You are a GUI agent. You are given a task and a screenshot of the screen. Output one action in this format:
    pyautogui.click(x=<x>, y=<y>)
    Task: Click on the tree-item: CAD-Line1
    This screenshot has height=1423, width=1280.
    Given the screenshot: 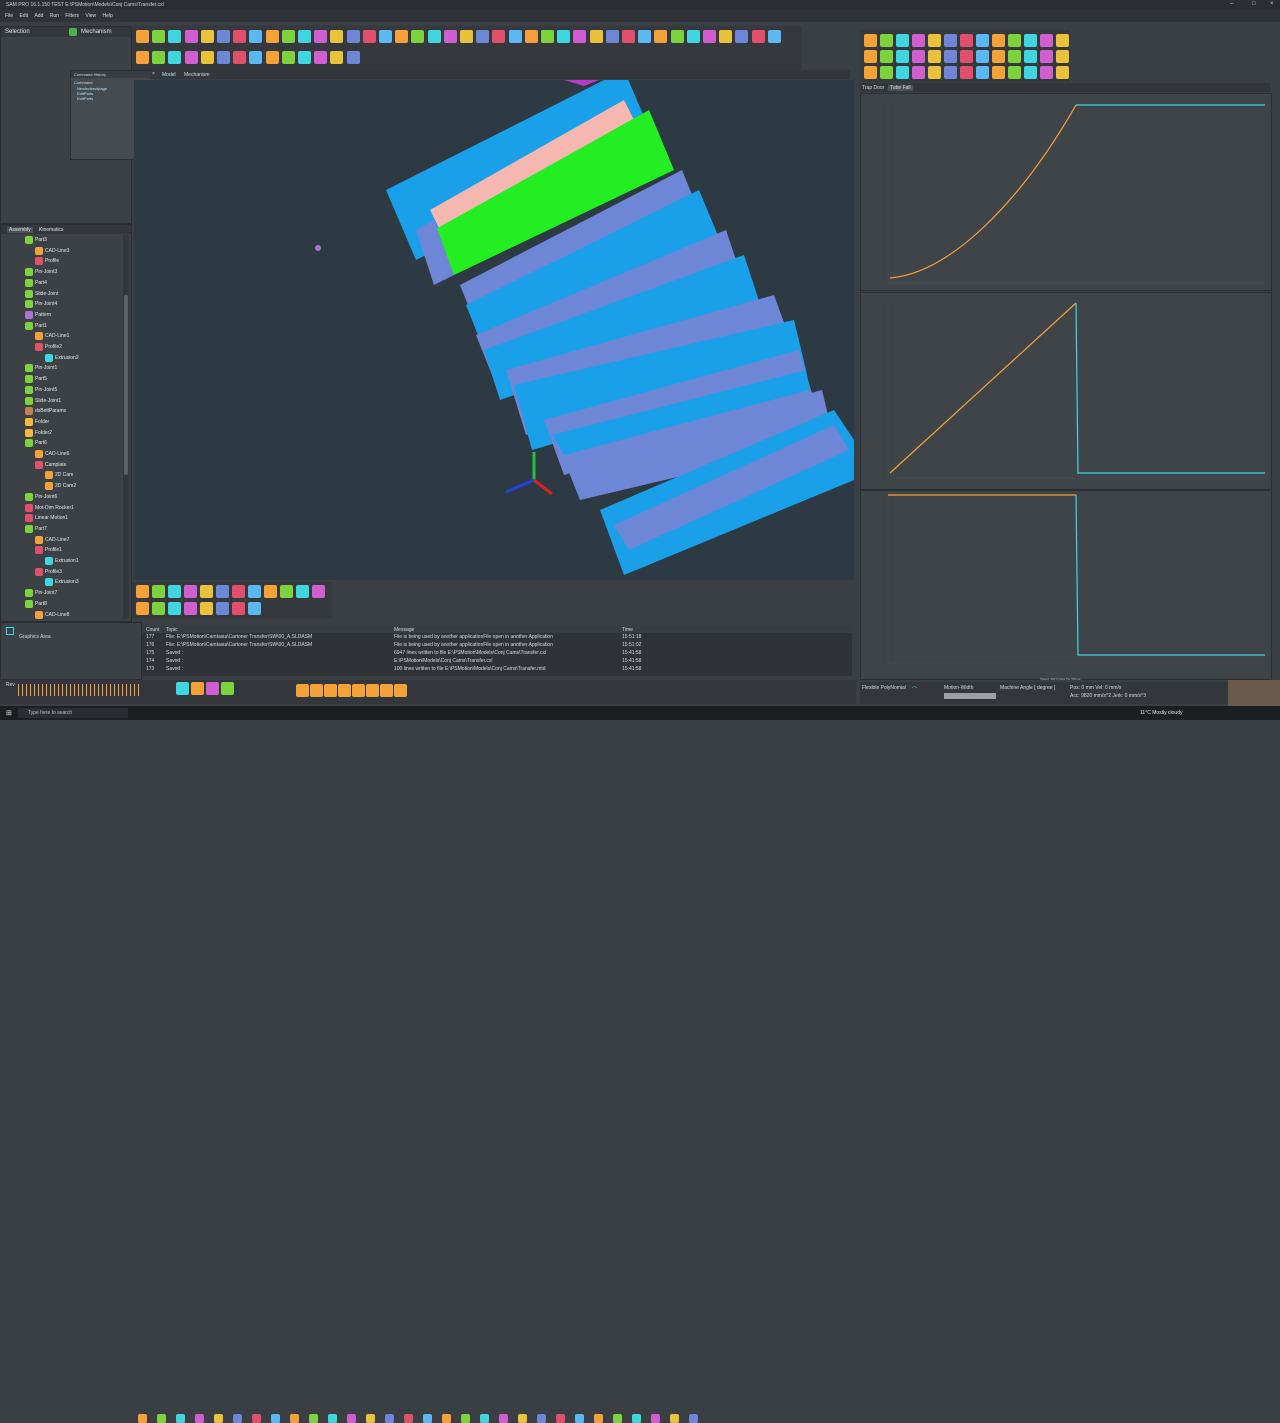 What is the action you would take?
    pyautogui.click(x=62, y=336)
    